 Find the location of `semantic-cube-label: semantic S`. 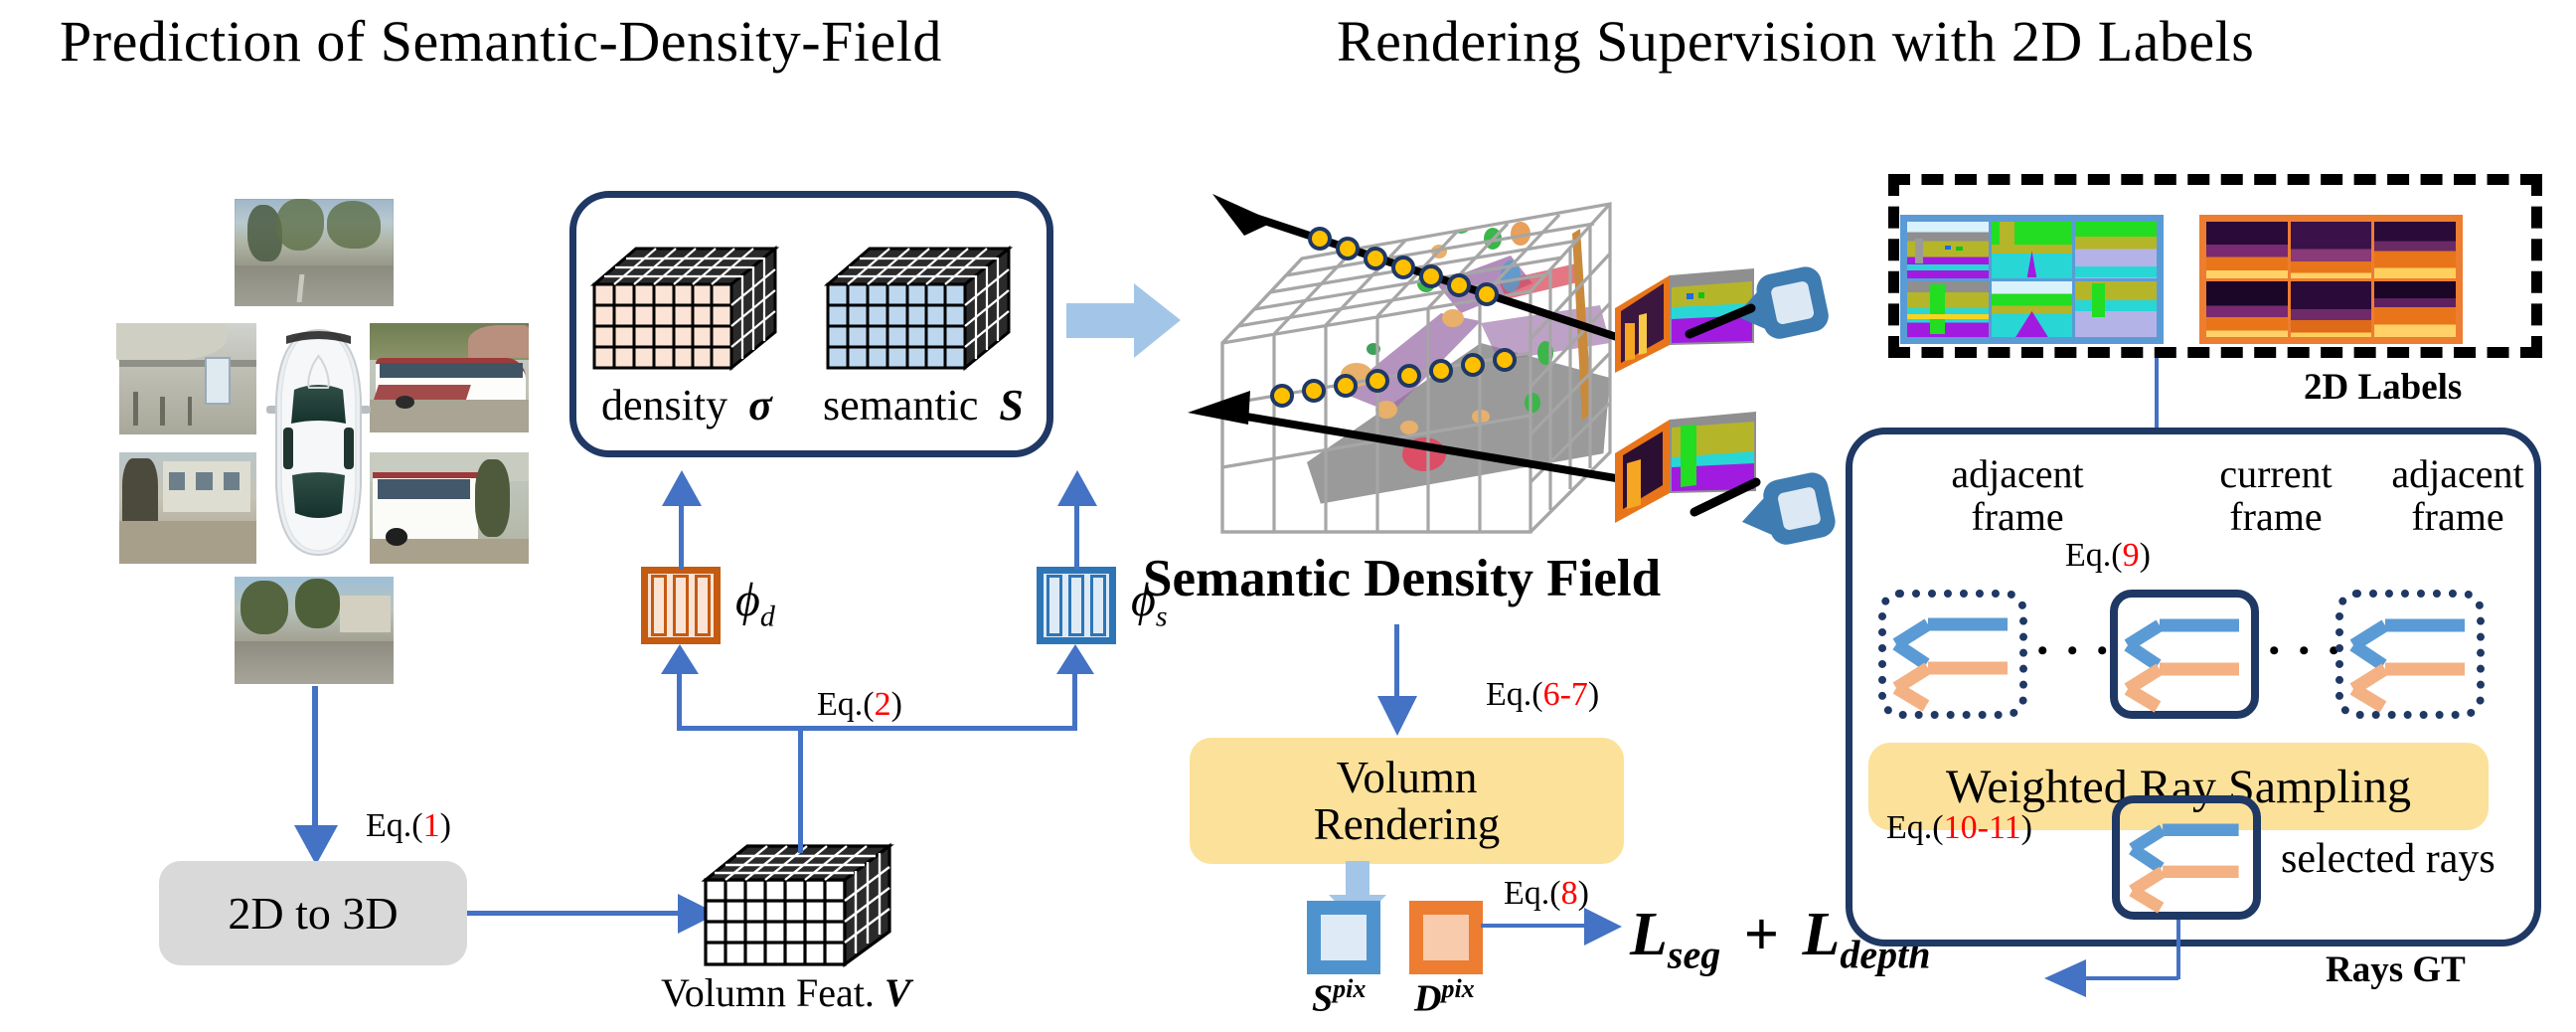

semantic-cube-label: semantic S is located at coordinates (923, 405).